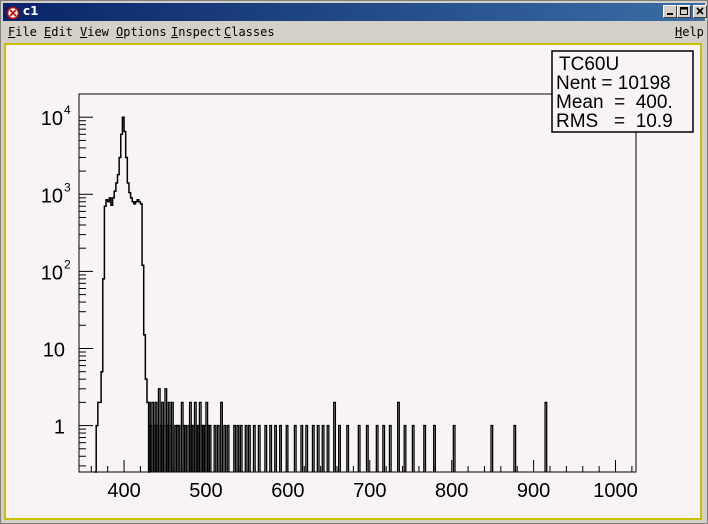  I want to click on y-tick-label: 10 2, so click(56, 270).